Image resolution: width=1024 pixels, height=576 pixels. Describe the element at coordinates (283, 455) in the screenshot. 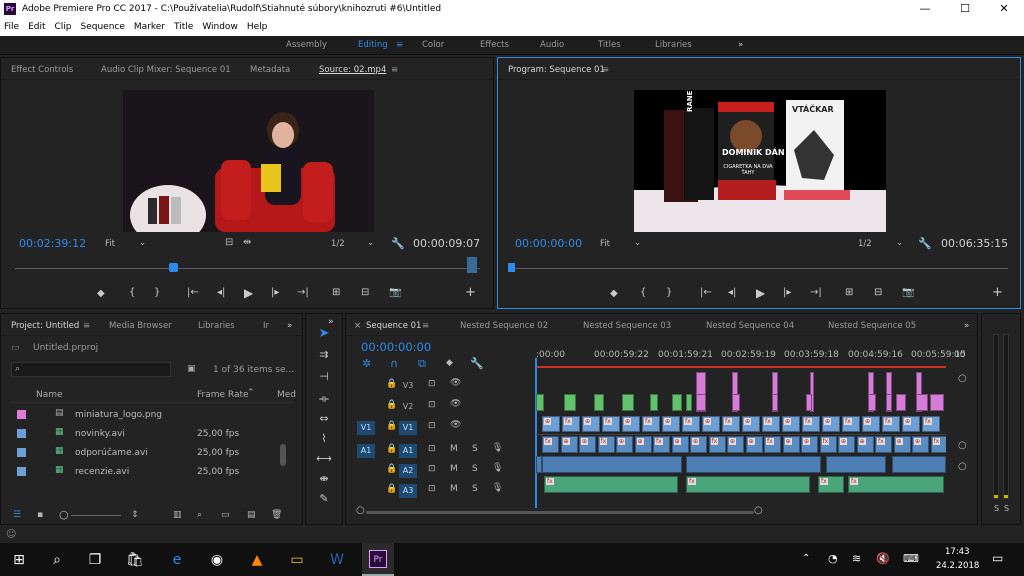

I see `project-scrollbar-thumb` at that location.